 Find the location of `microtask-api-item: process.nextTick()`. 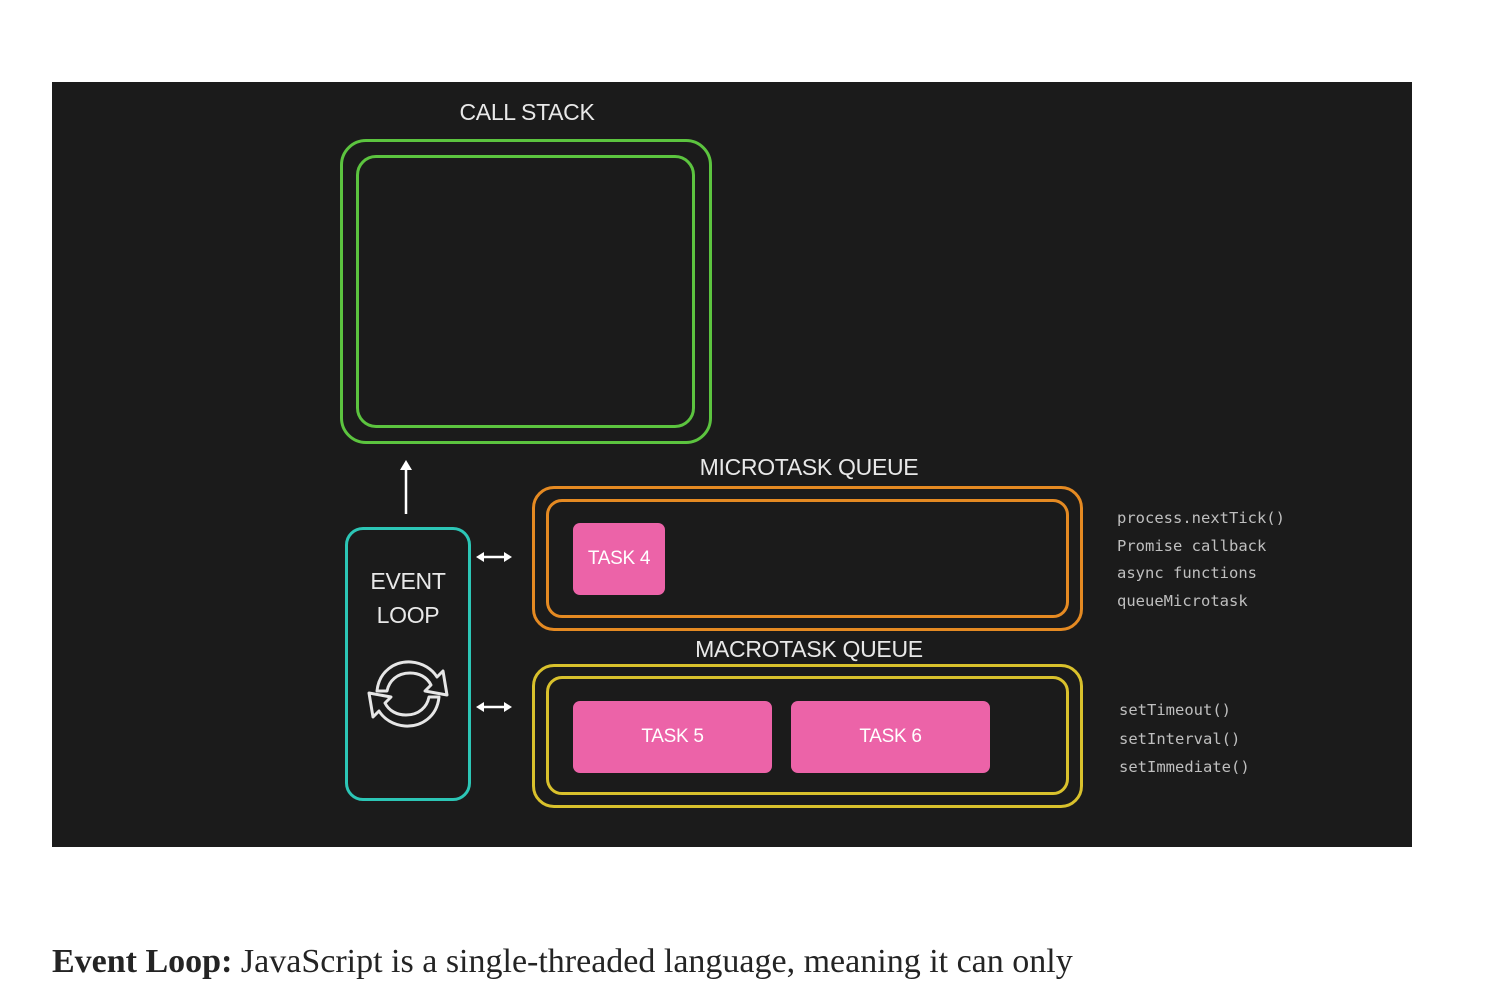

microtask-api-item: process.nextTick() is located at coordinates (1201, 518).